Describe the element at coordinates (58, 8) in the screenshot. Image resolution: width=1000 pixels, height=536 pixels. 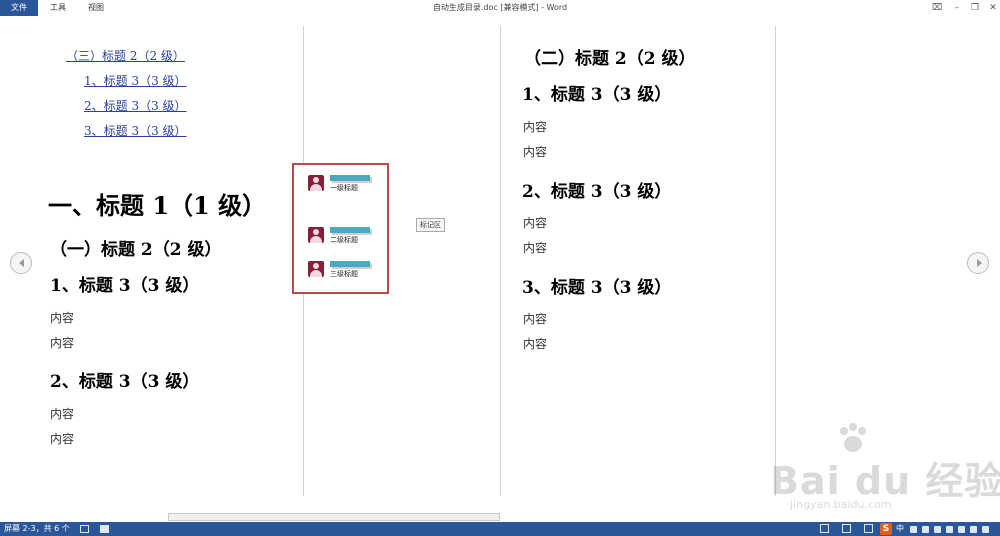
I see `menu-tools: 工具` at that location.